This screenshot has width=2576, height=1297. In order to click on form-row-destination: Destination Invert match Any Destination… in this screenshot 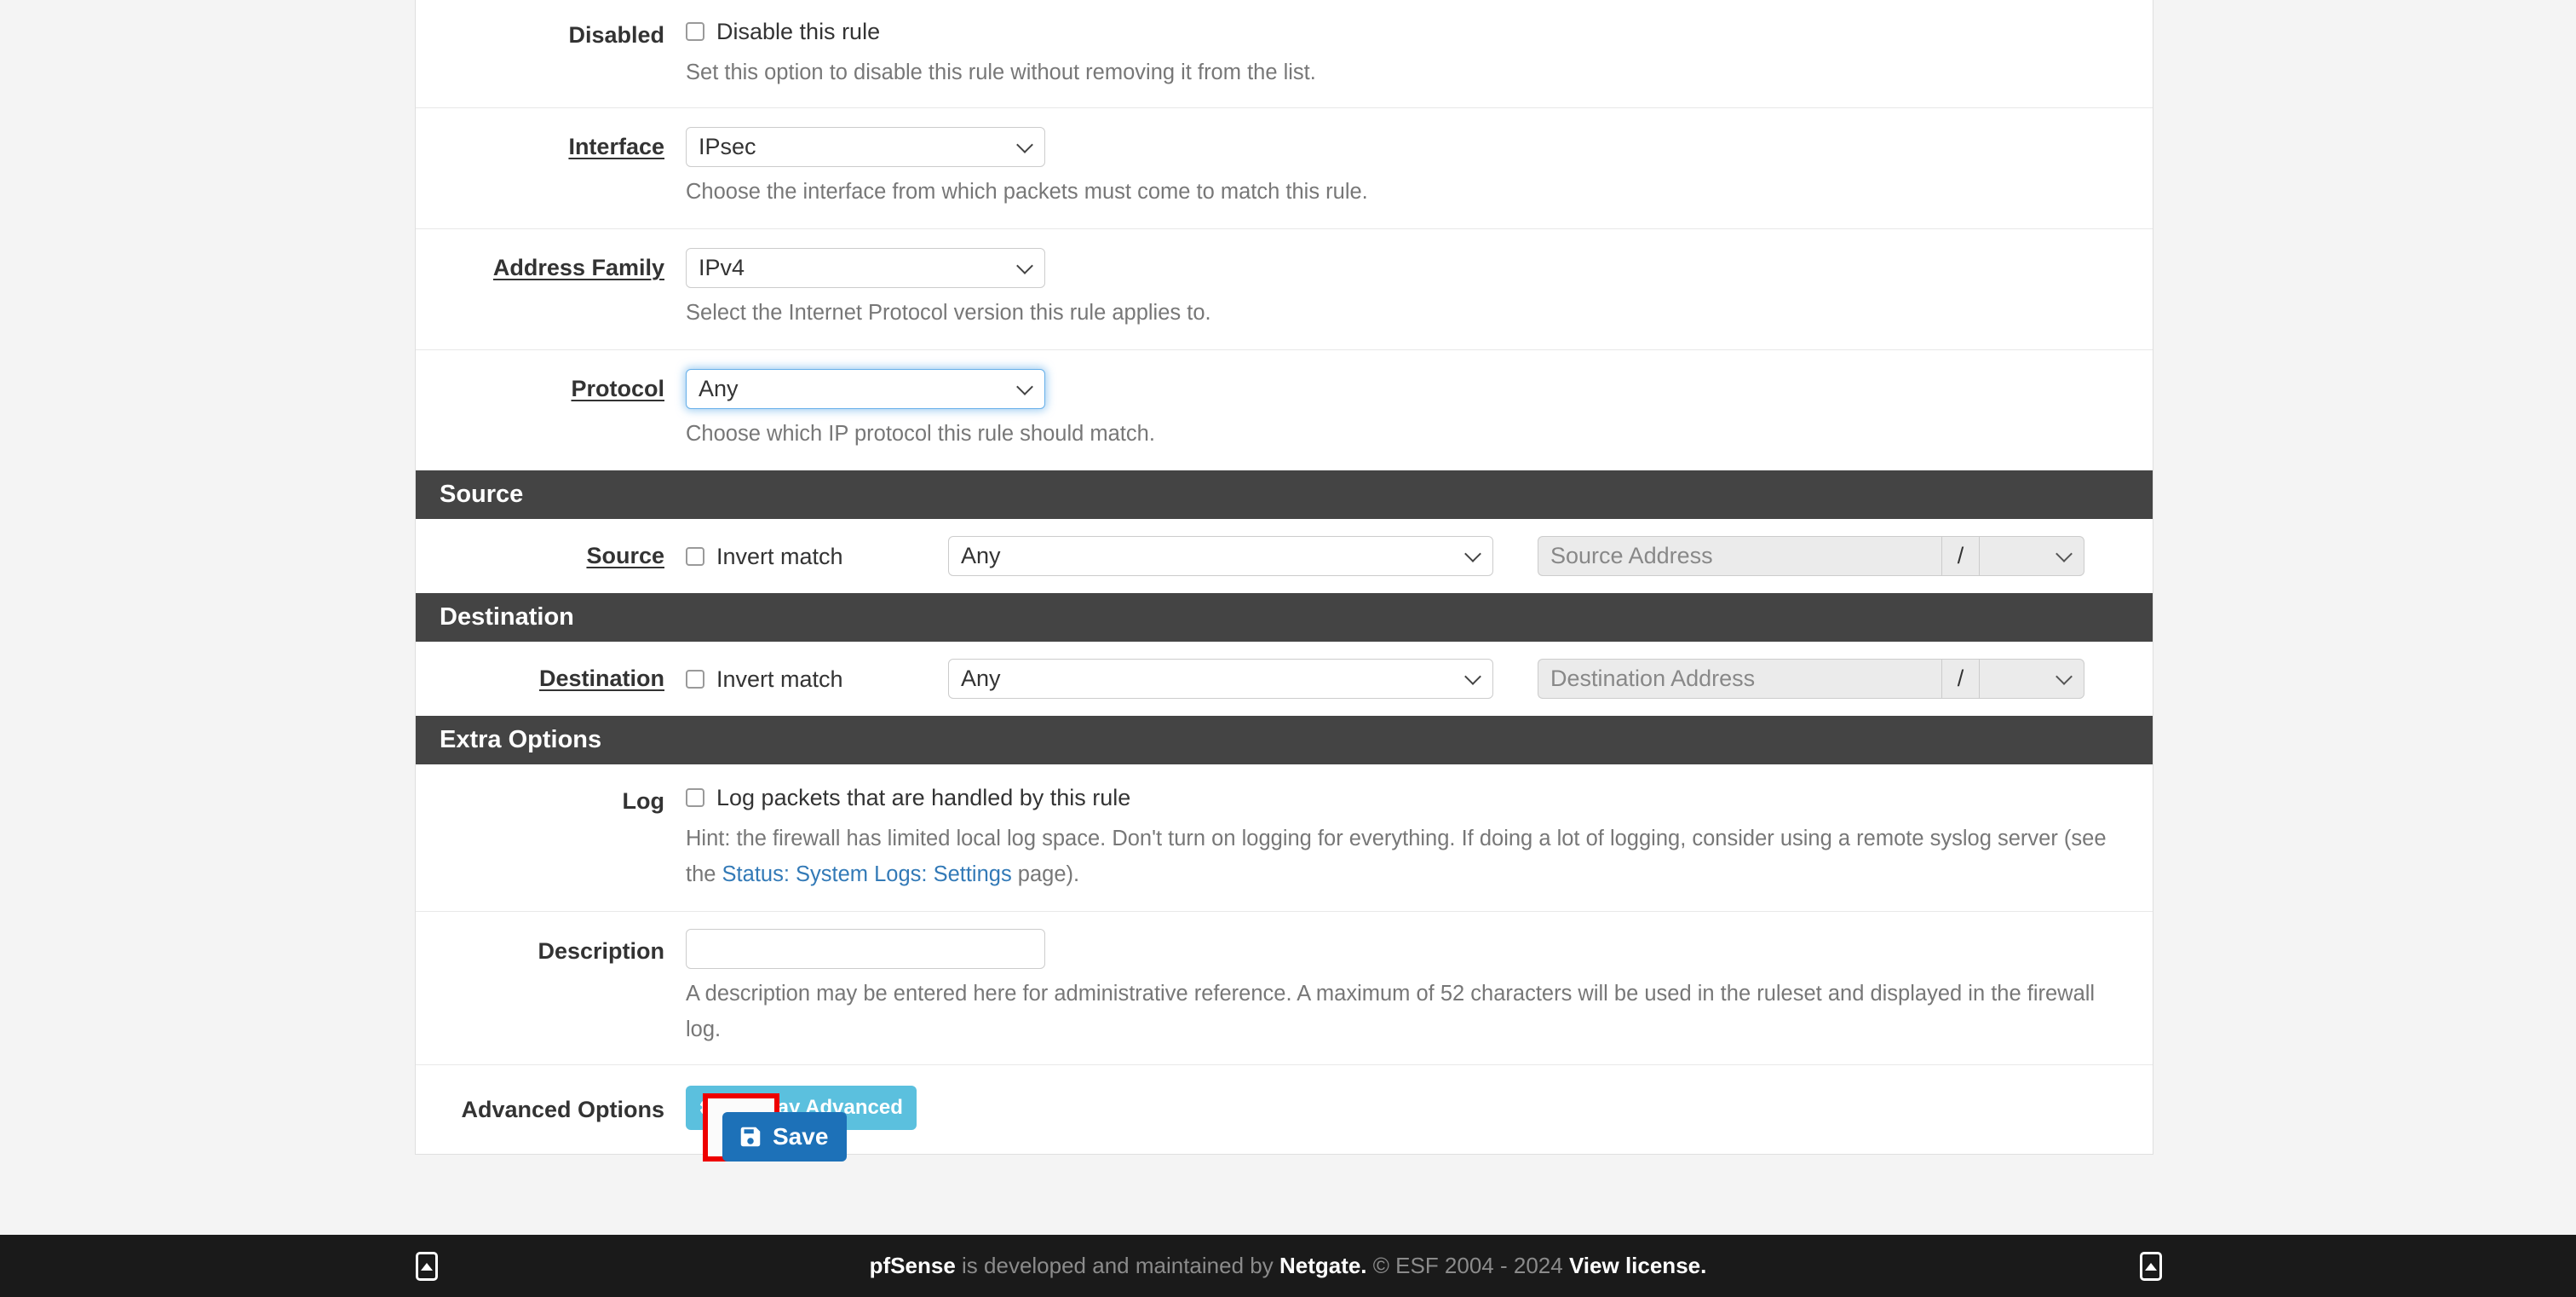, I will do `click(1285, 679)`.